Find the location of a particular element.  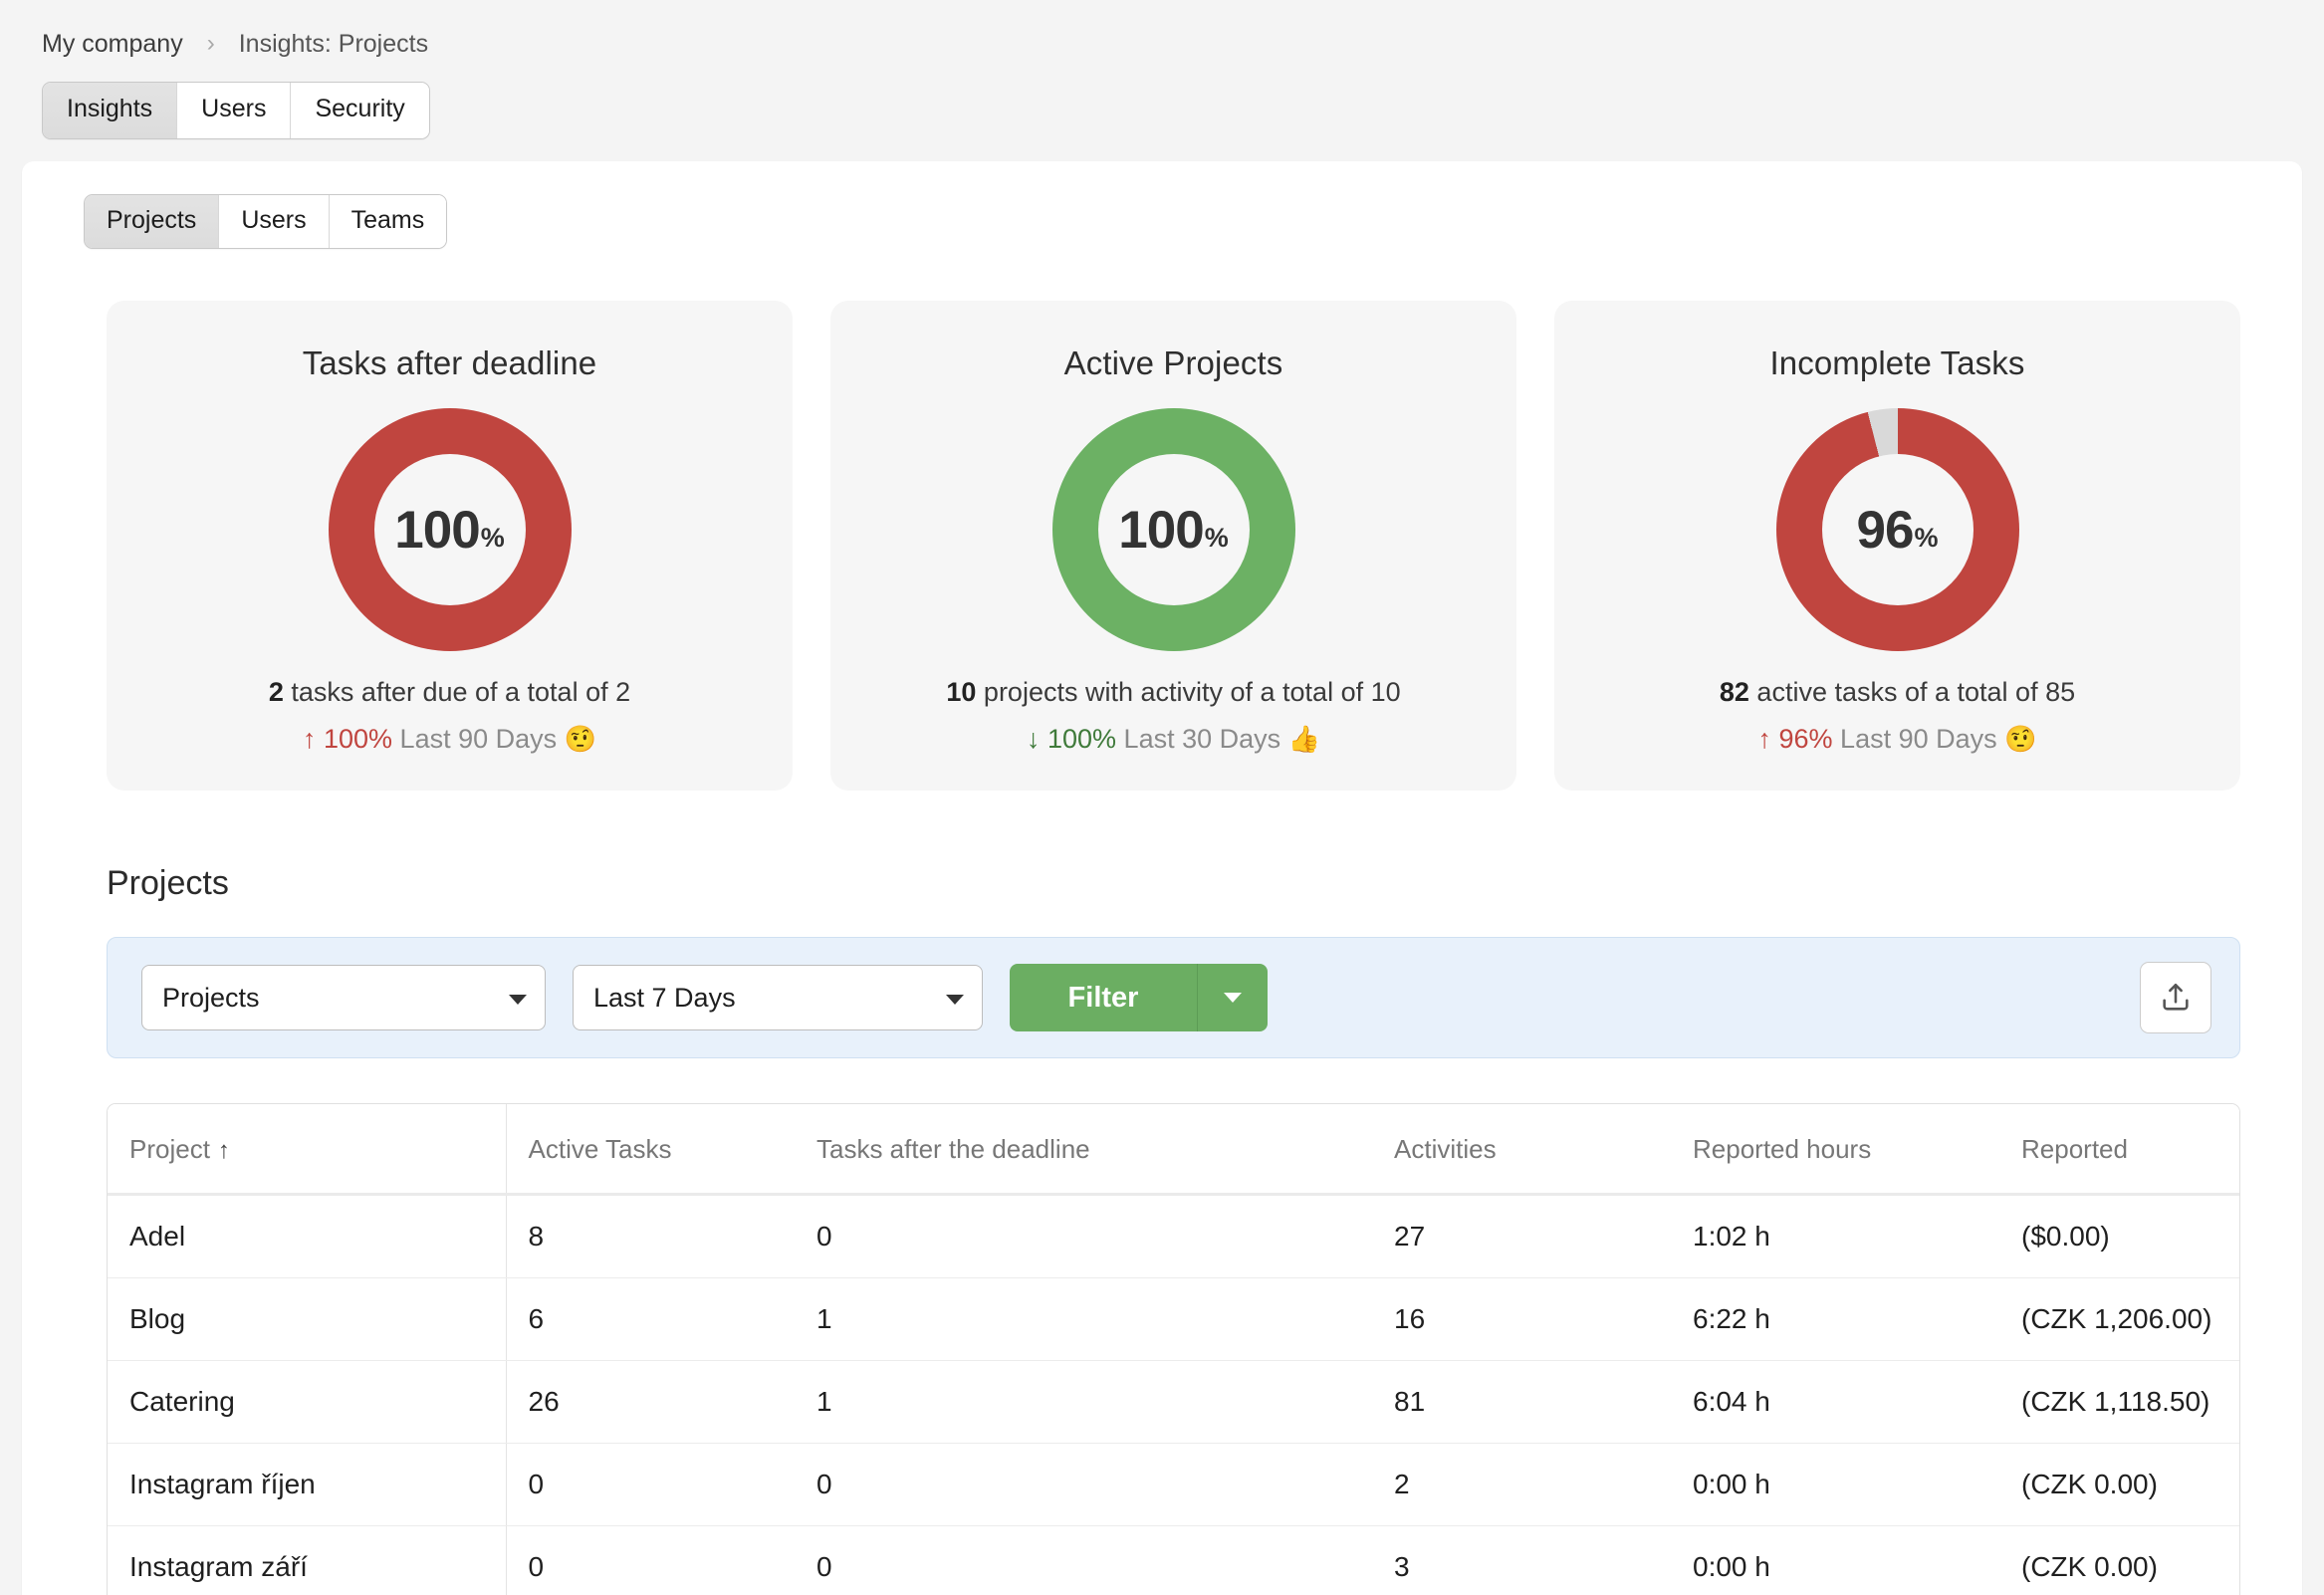

card-summary-value: 2 is located at coordinates (276, 692).